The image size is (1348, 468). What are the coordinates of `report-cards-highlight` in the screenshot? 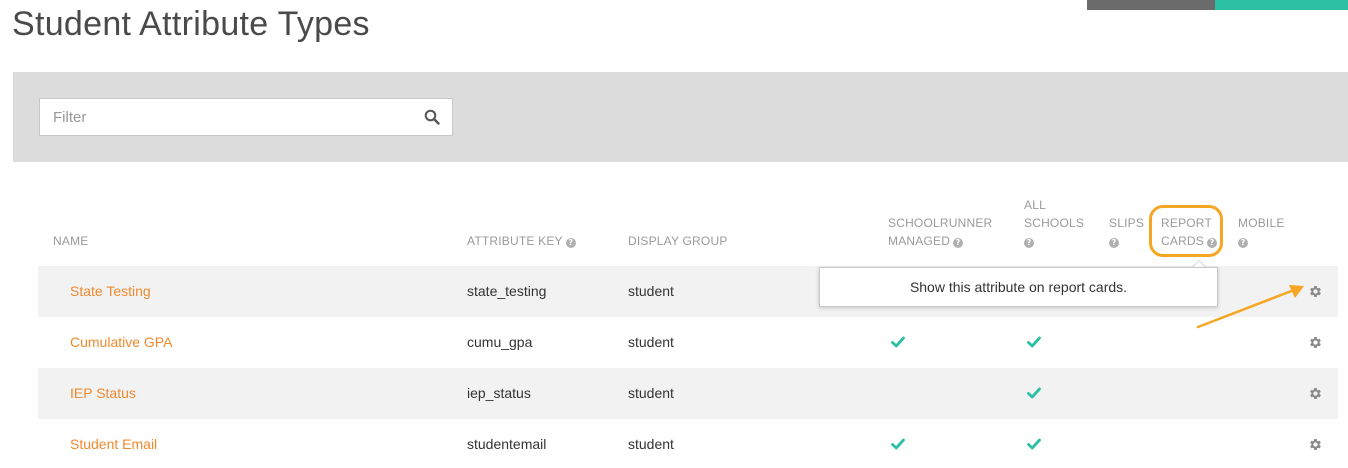 It's located at (1186, 231).